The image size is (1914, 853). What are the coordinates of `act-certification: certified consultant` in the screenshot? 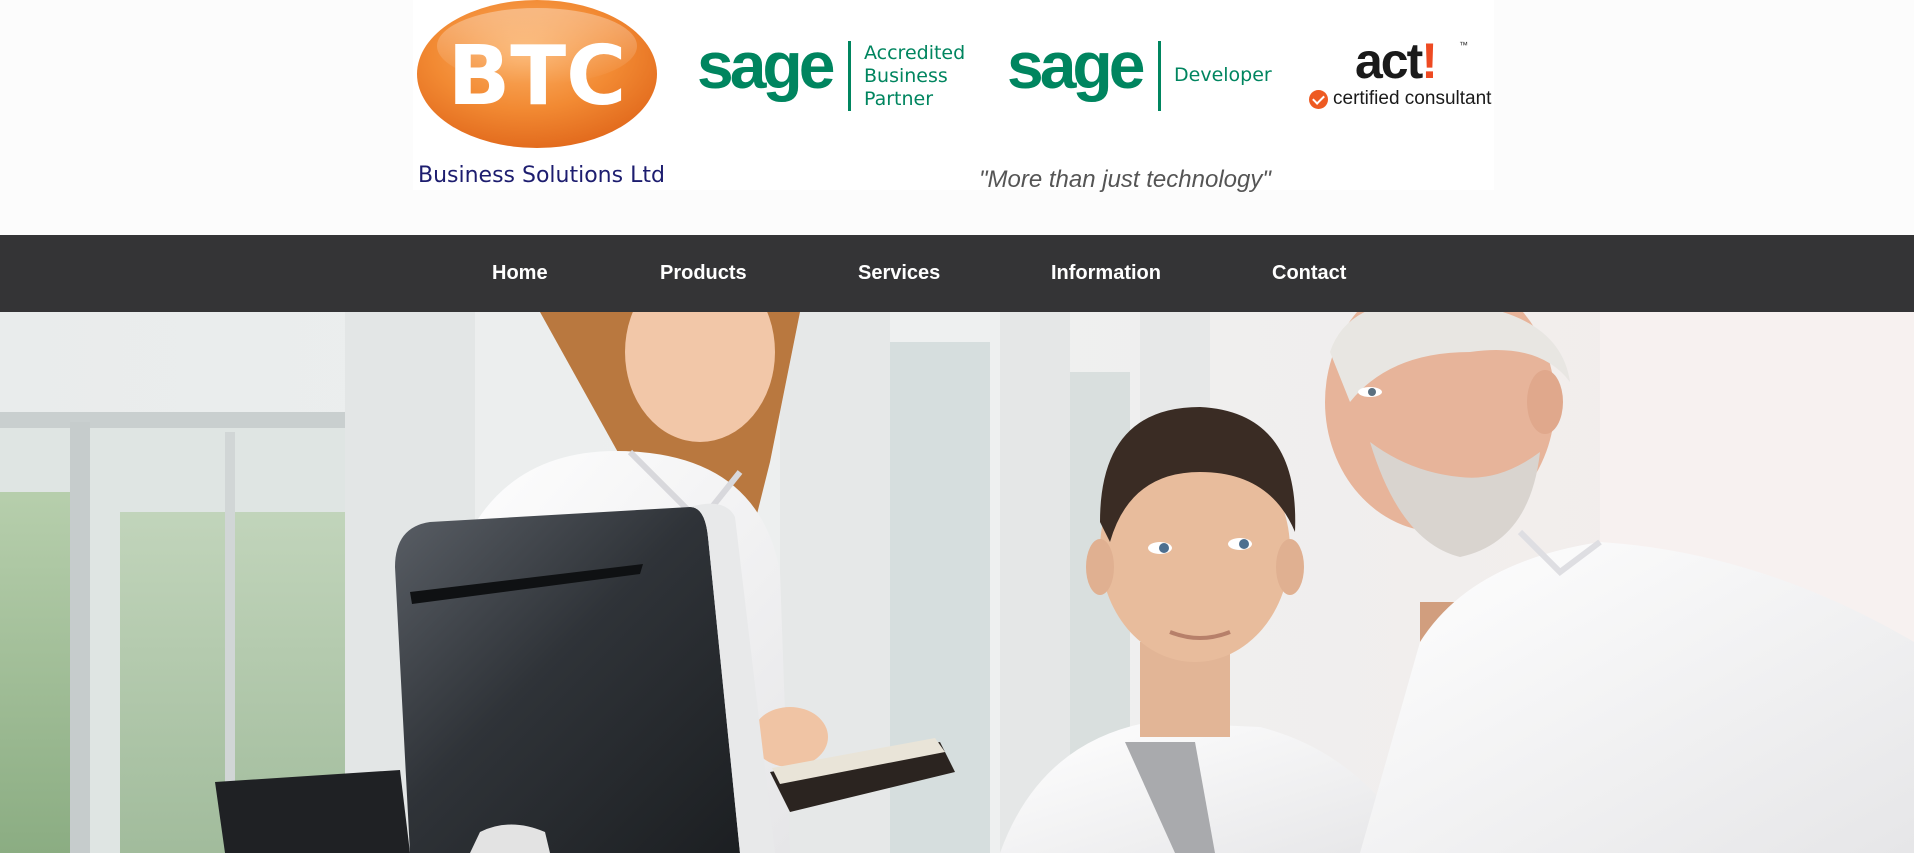 It's located at (1400, 99).